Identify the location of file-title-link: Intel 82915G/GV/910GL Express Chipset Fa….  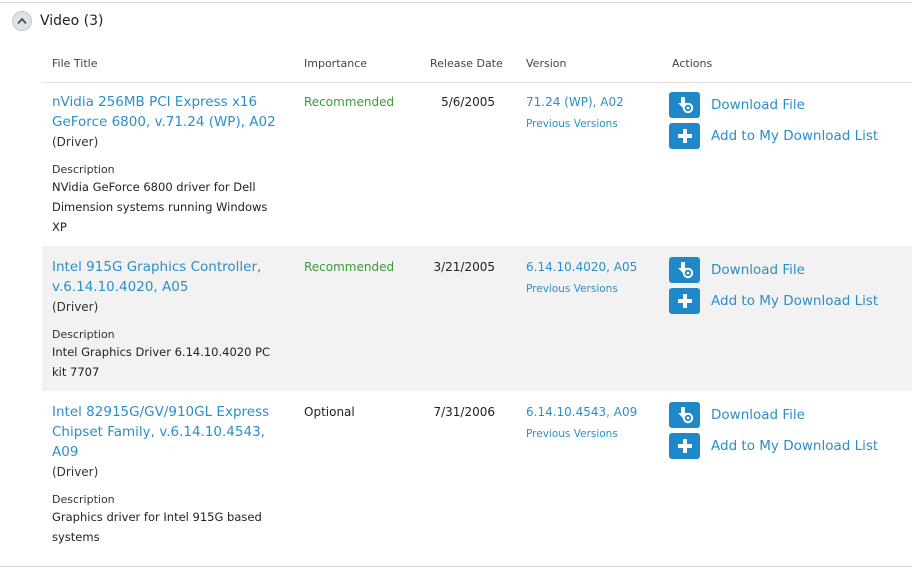
(172, 432).